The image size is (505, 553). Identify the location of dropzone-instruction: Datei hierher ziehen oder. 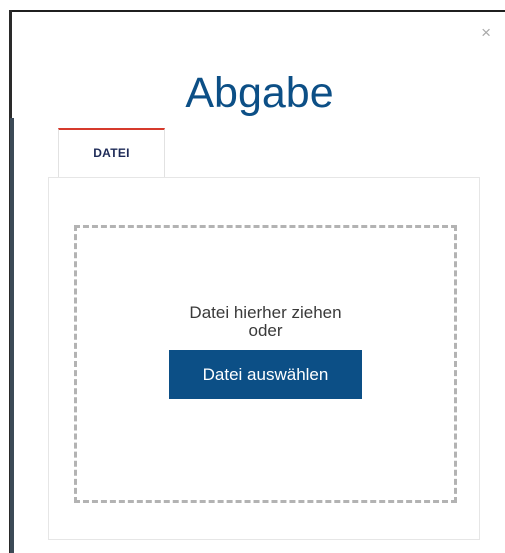
(265, 322).